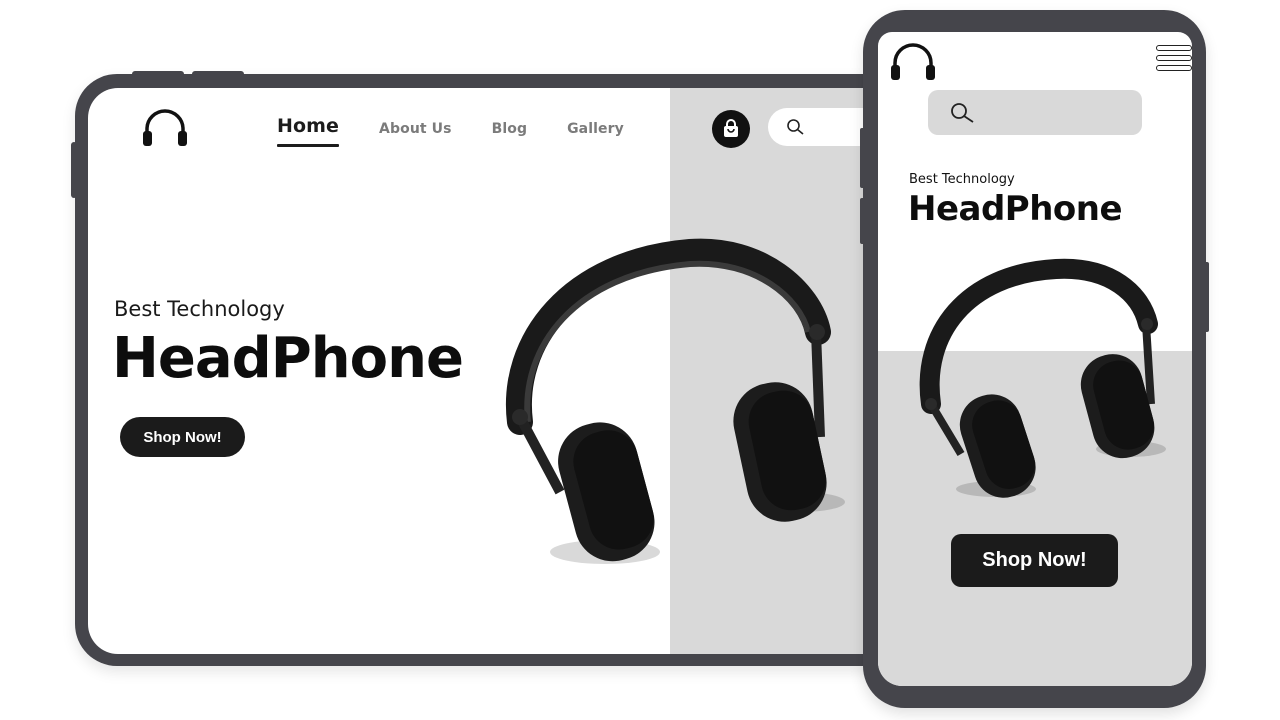 Image resolution: width=1280 pixels, height=720 pixels. What do you see at coordinates (199, 309) in the screenshot?
I see `hero-subtitle: Best Technology` at bounding box center [199, 309].